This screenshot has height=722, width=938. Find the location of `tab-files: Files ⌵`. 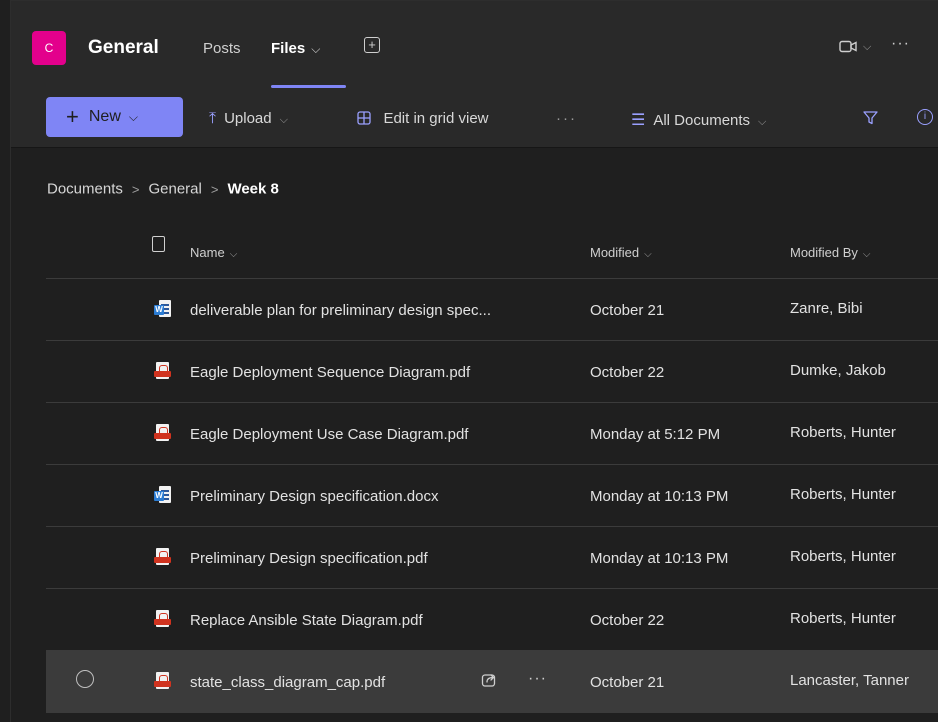

tab-files: Files ⌵ is located at coordinates (295, 48).